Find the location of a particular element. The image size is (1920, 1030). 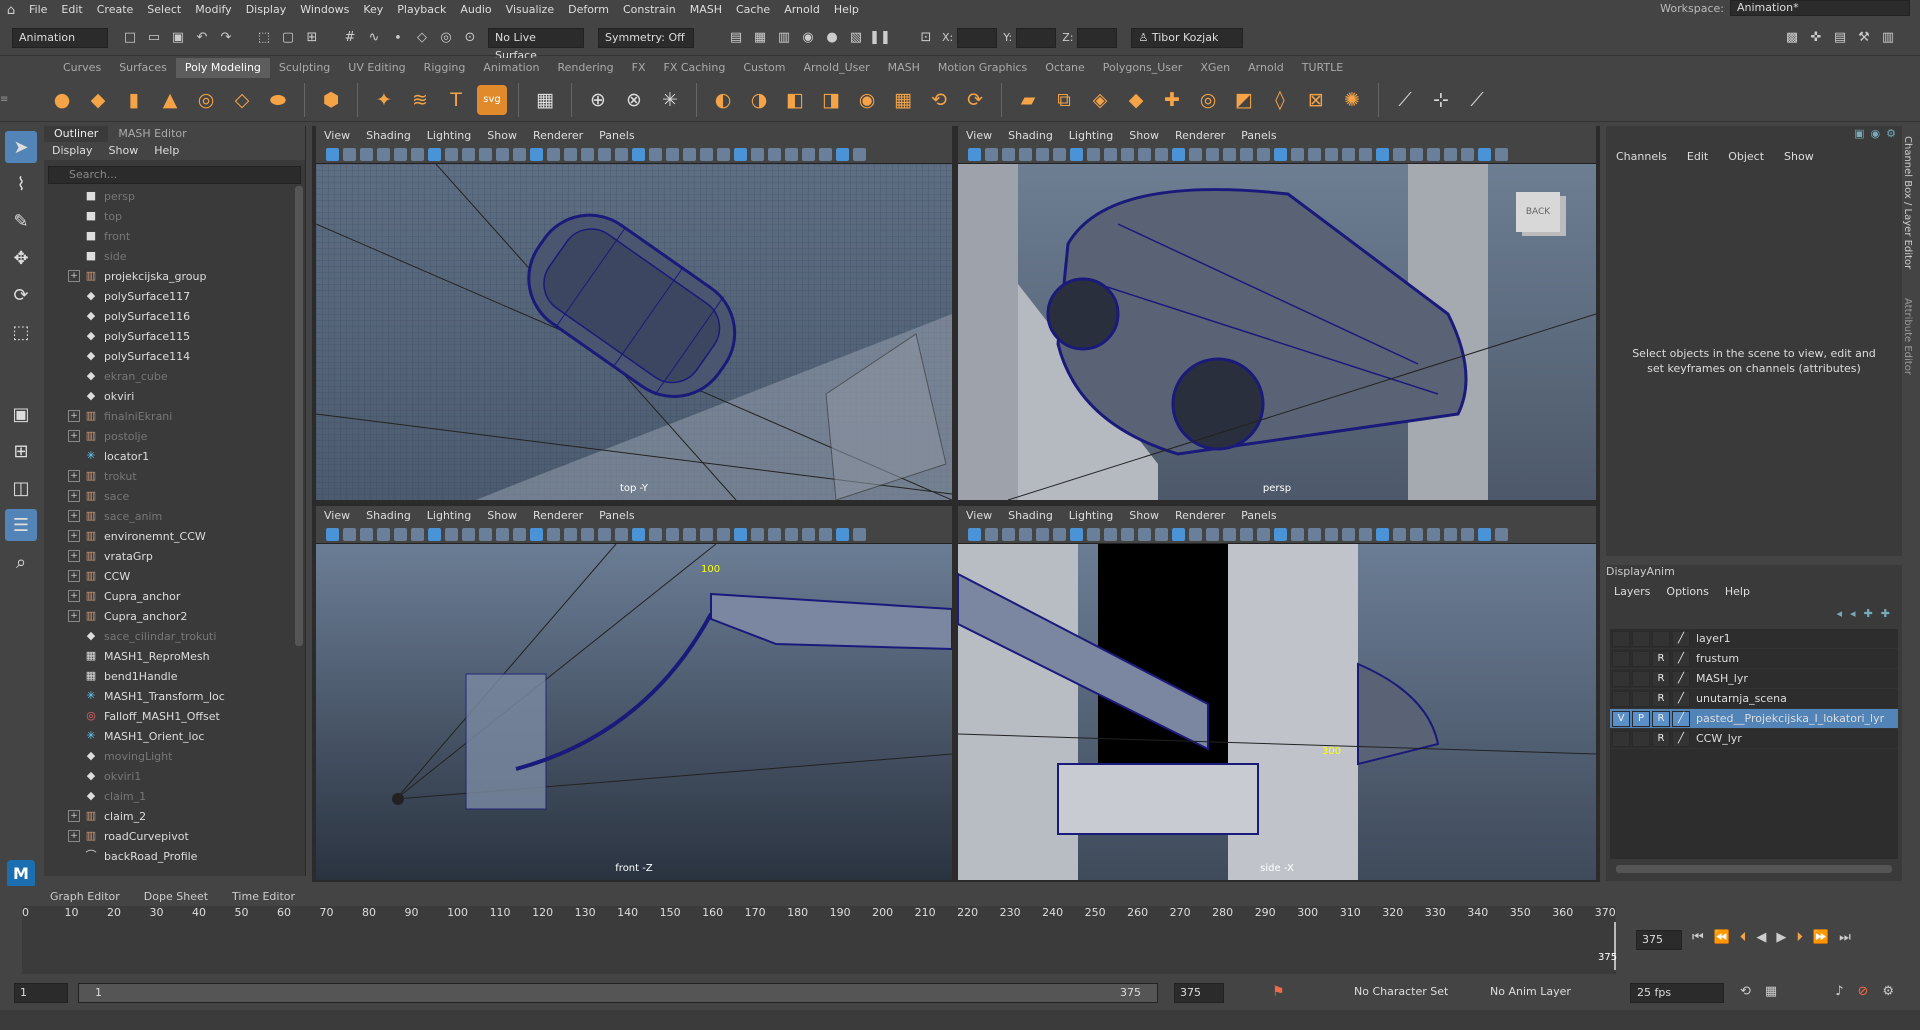

shelf-tab-sculpting: Sculpting is located at coordinates (304, 68).